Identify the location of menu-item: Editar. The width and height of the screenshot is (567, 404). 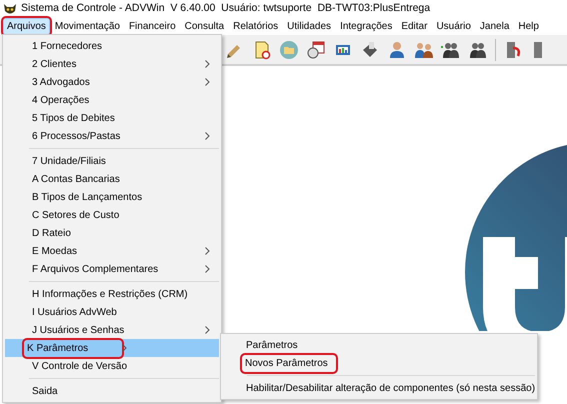
(414, 26).